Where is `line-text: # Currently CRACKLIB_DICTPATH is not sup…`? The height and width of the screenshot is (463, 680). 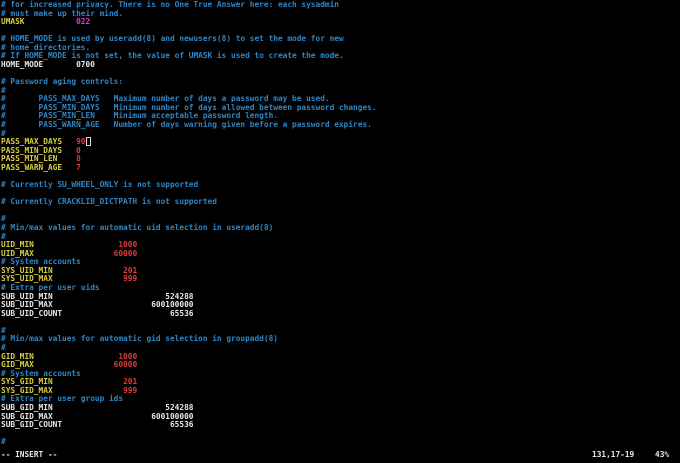
line-text: # Currently CRACKLIB_DICTPATH is not sup… is located at coordinates (109, 202).